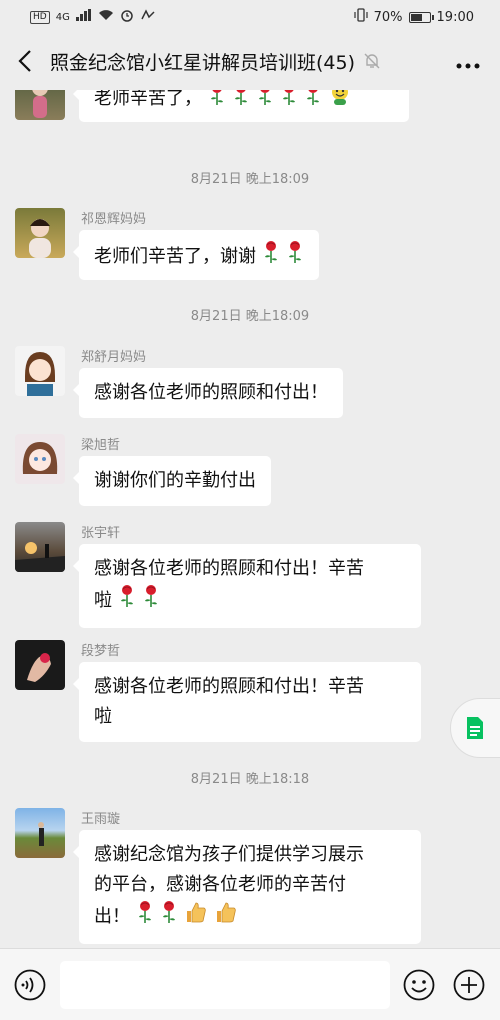 This screenshot has height=1020, width=500. I want to click on document-icon, so click(475, 728).